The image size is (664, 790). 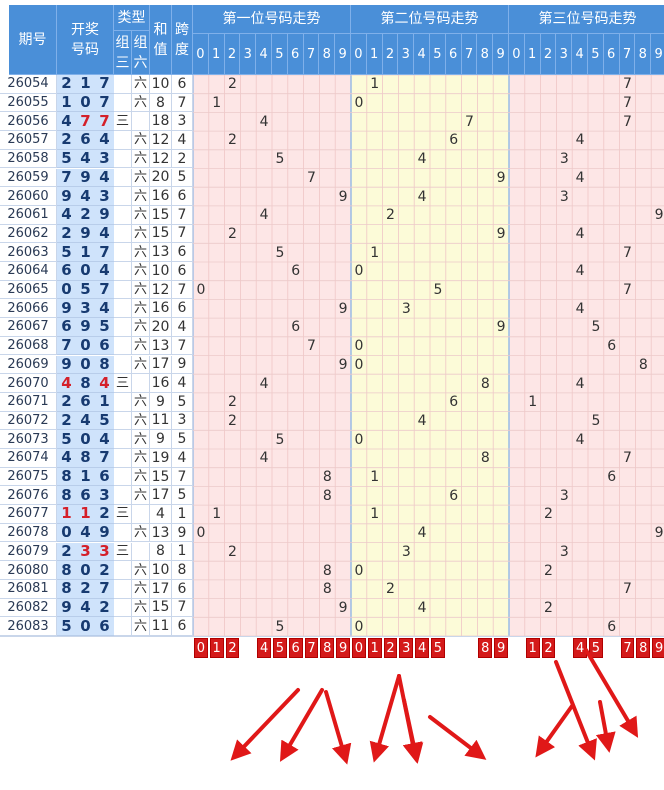 What do you see at coordinates (280, 648) in the screenshot?
I see `pick-digit-pos1: 5` at bounding box center [280, 648].